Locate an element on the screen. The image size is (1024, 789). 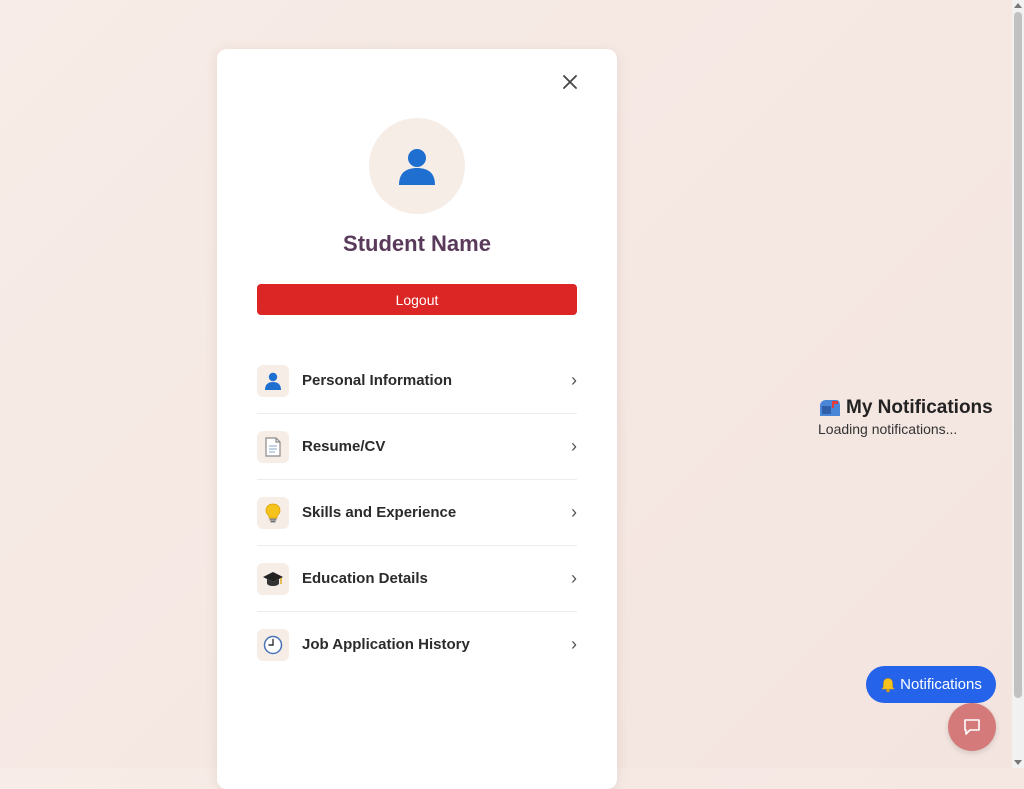
menu-item-personal-information: Personal Information › is located at coordinates (417, 381).